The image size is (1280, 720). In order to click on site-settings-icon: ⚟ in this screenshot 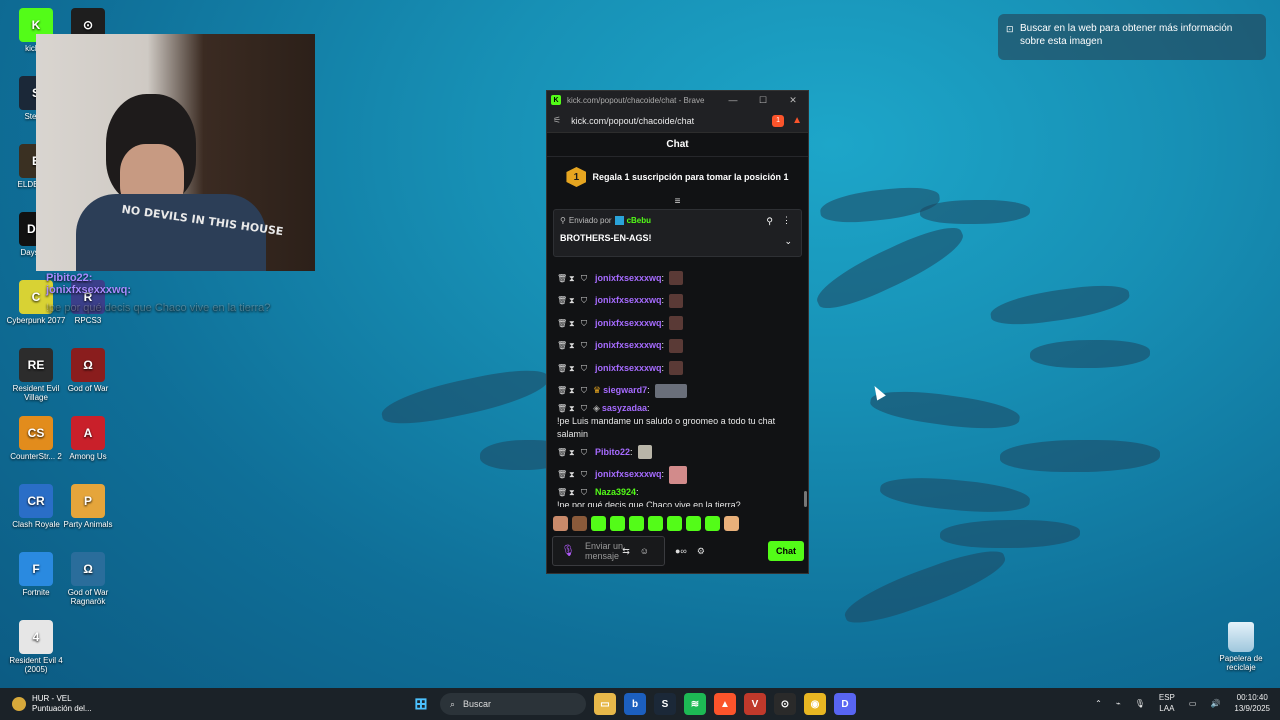, I will do `click(557, 120)`.